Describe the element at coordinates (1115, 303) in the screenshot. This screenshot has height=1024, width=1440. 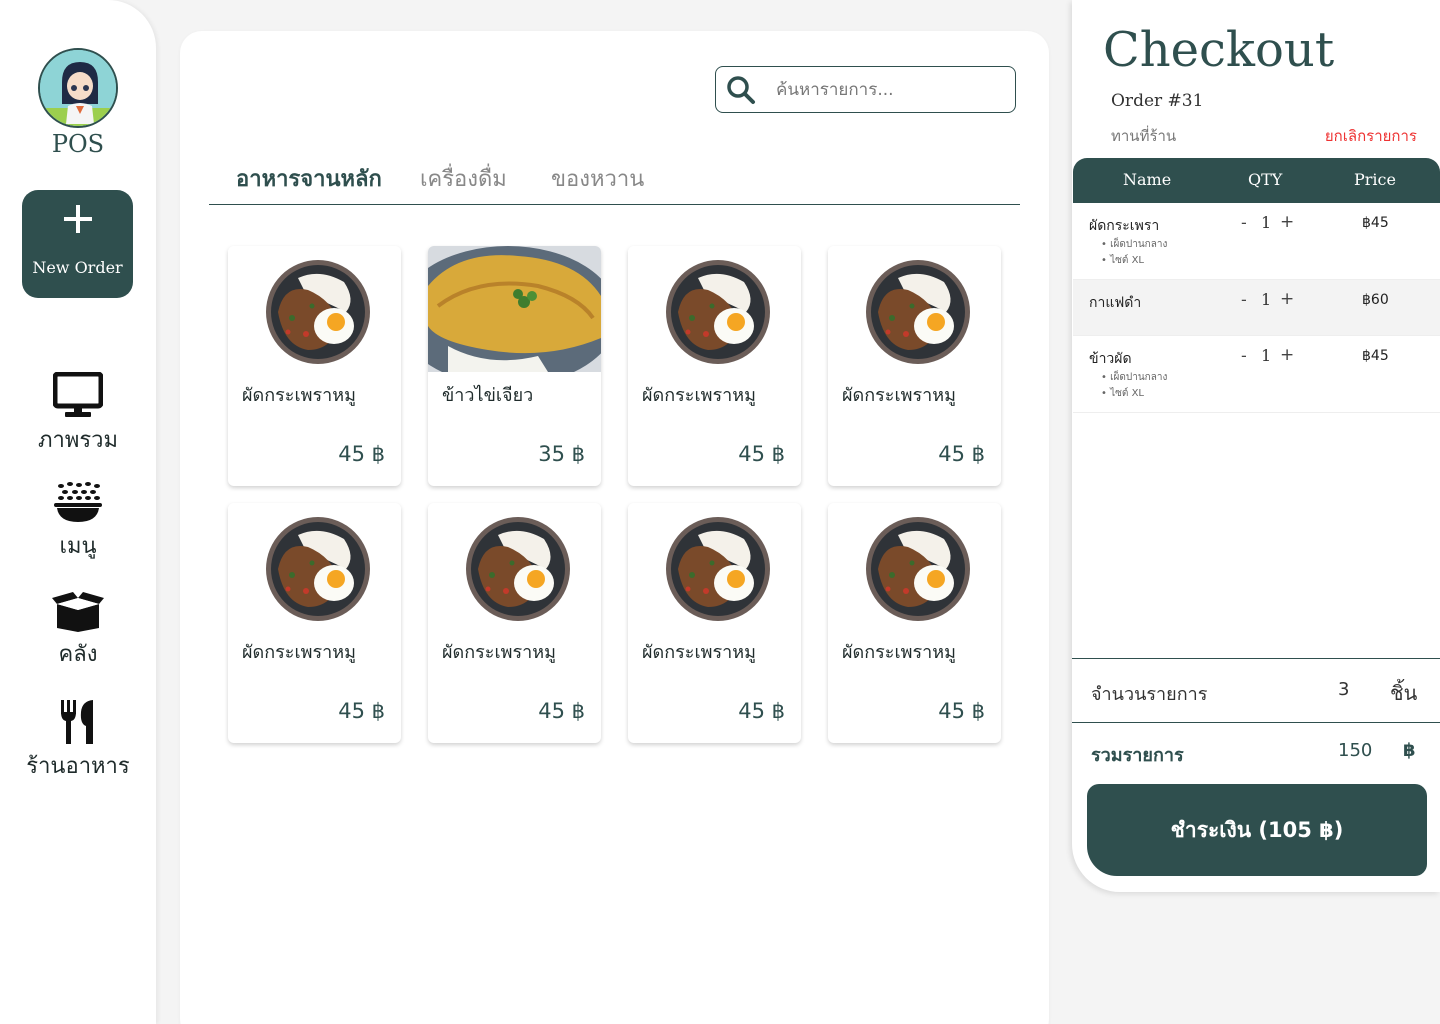
I see `order-item-name: กาแฟดำ` at that location.